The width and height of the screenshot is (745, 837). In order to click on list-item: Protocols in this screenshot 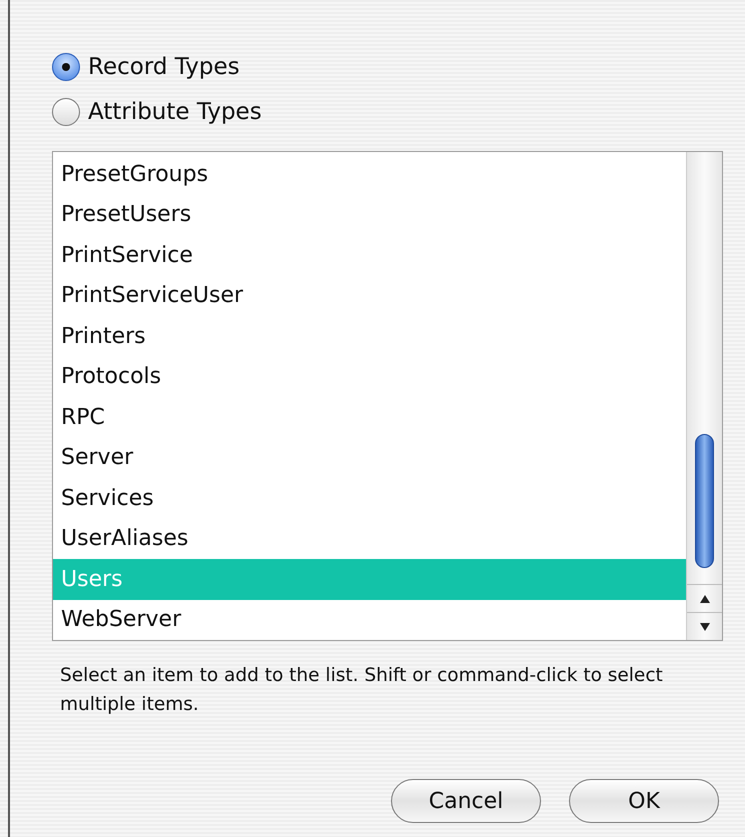, I will do `click(369, 376)`.